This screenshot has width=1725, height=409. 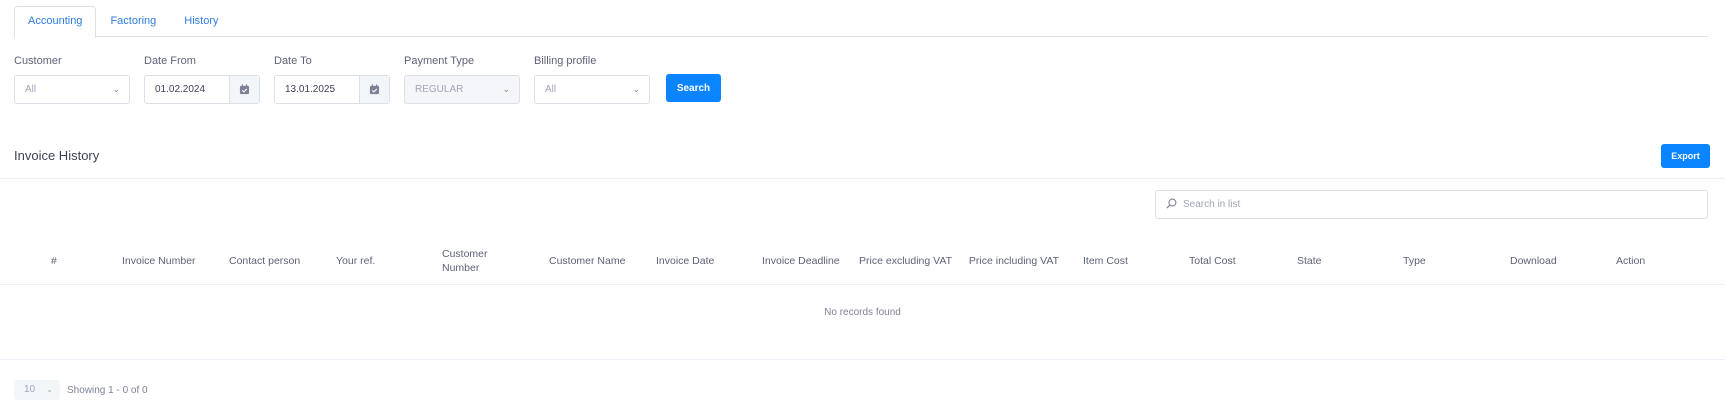 I want to click on column-header-your-ref: Your ref., so click(x=355, y=260).